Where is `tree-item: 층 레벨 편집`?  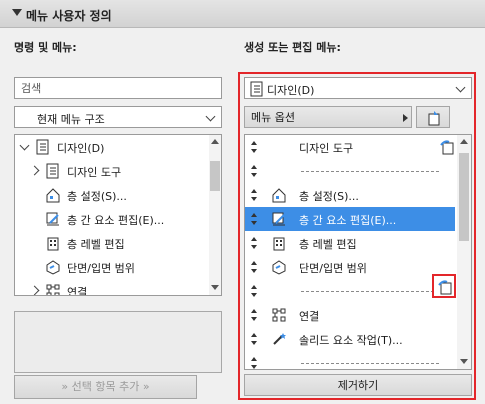
tree-item: 층 레벨 편집 is located at coordinates (118, 243).